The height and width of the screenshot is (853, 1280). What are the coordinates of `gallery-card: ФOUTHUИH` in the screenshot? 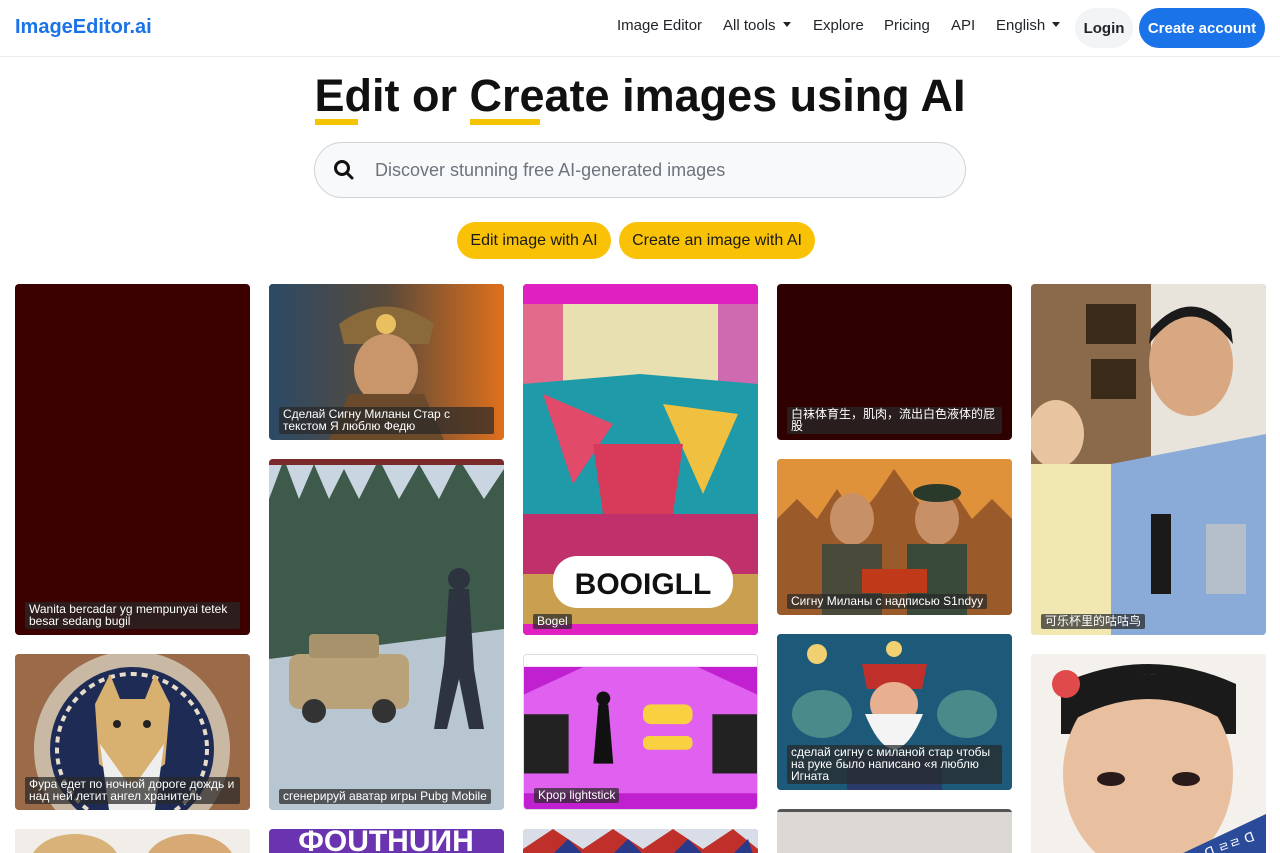 It's located at (386, 841).